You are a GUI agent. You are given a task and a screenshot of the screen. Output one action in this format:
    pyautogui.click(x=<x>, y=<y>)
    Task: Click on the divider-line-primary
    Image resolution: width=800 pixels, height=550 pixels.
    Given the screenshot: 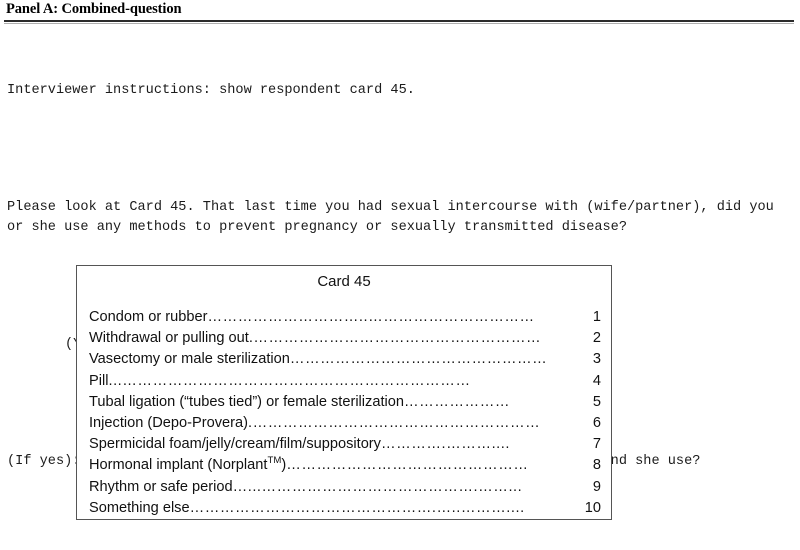 What is the action you would take?
    pyautogui.click(x=399, y=21)
    